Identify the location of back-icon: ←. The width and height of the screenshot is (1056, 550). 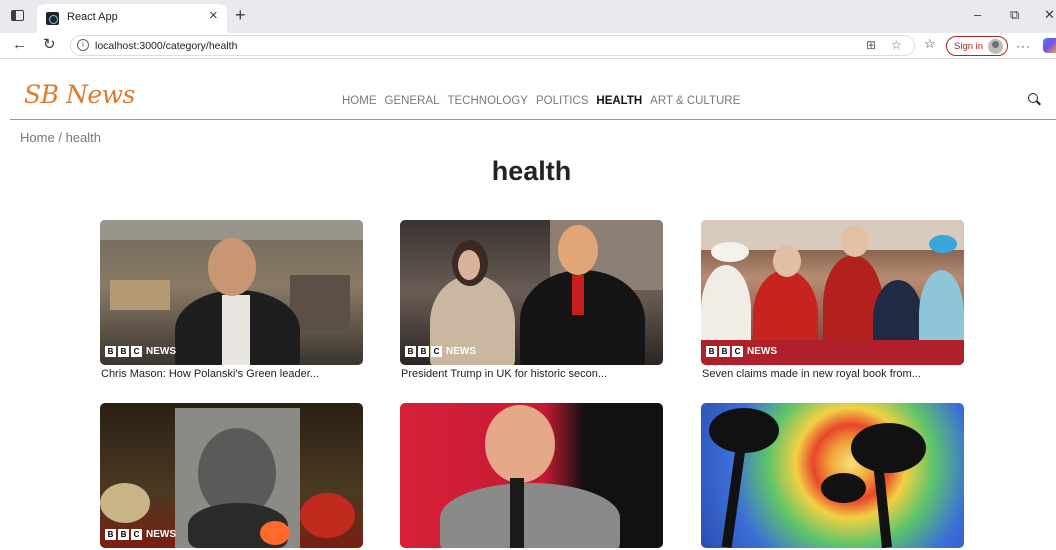
(19, 44).